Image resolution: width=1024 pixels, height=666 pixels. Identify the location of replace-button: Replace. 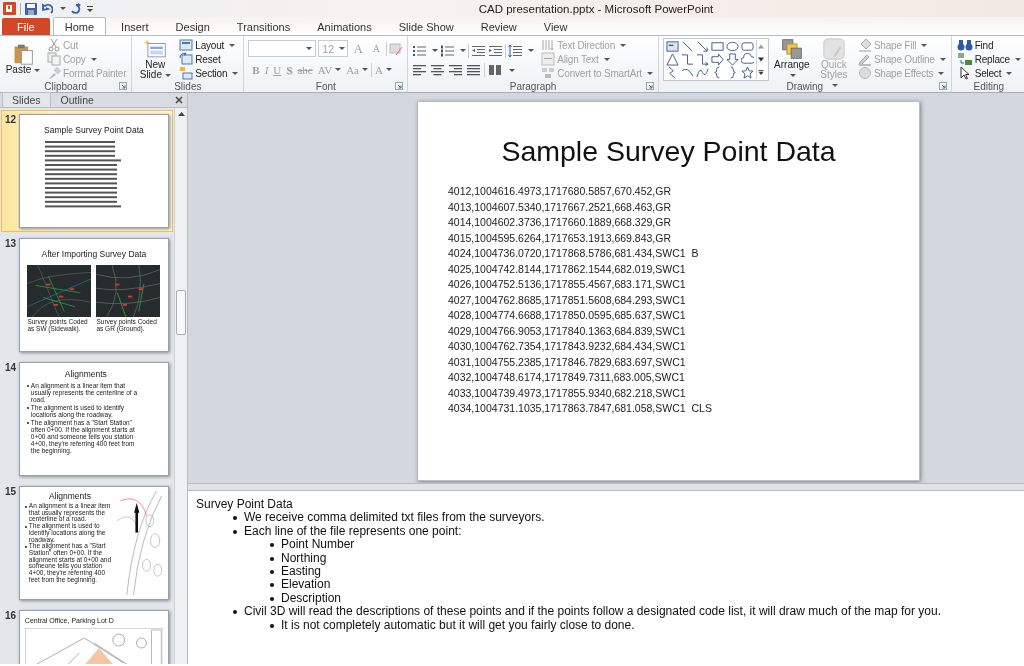
(988, 59).